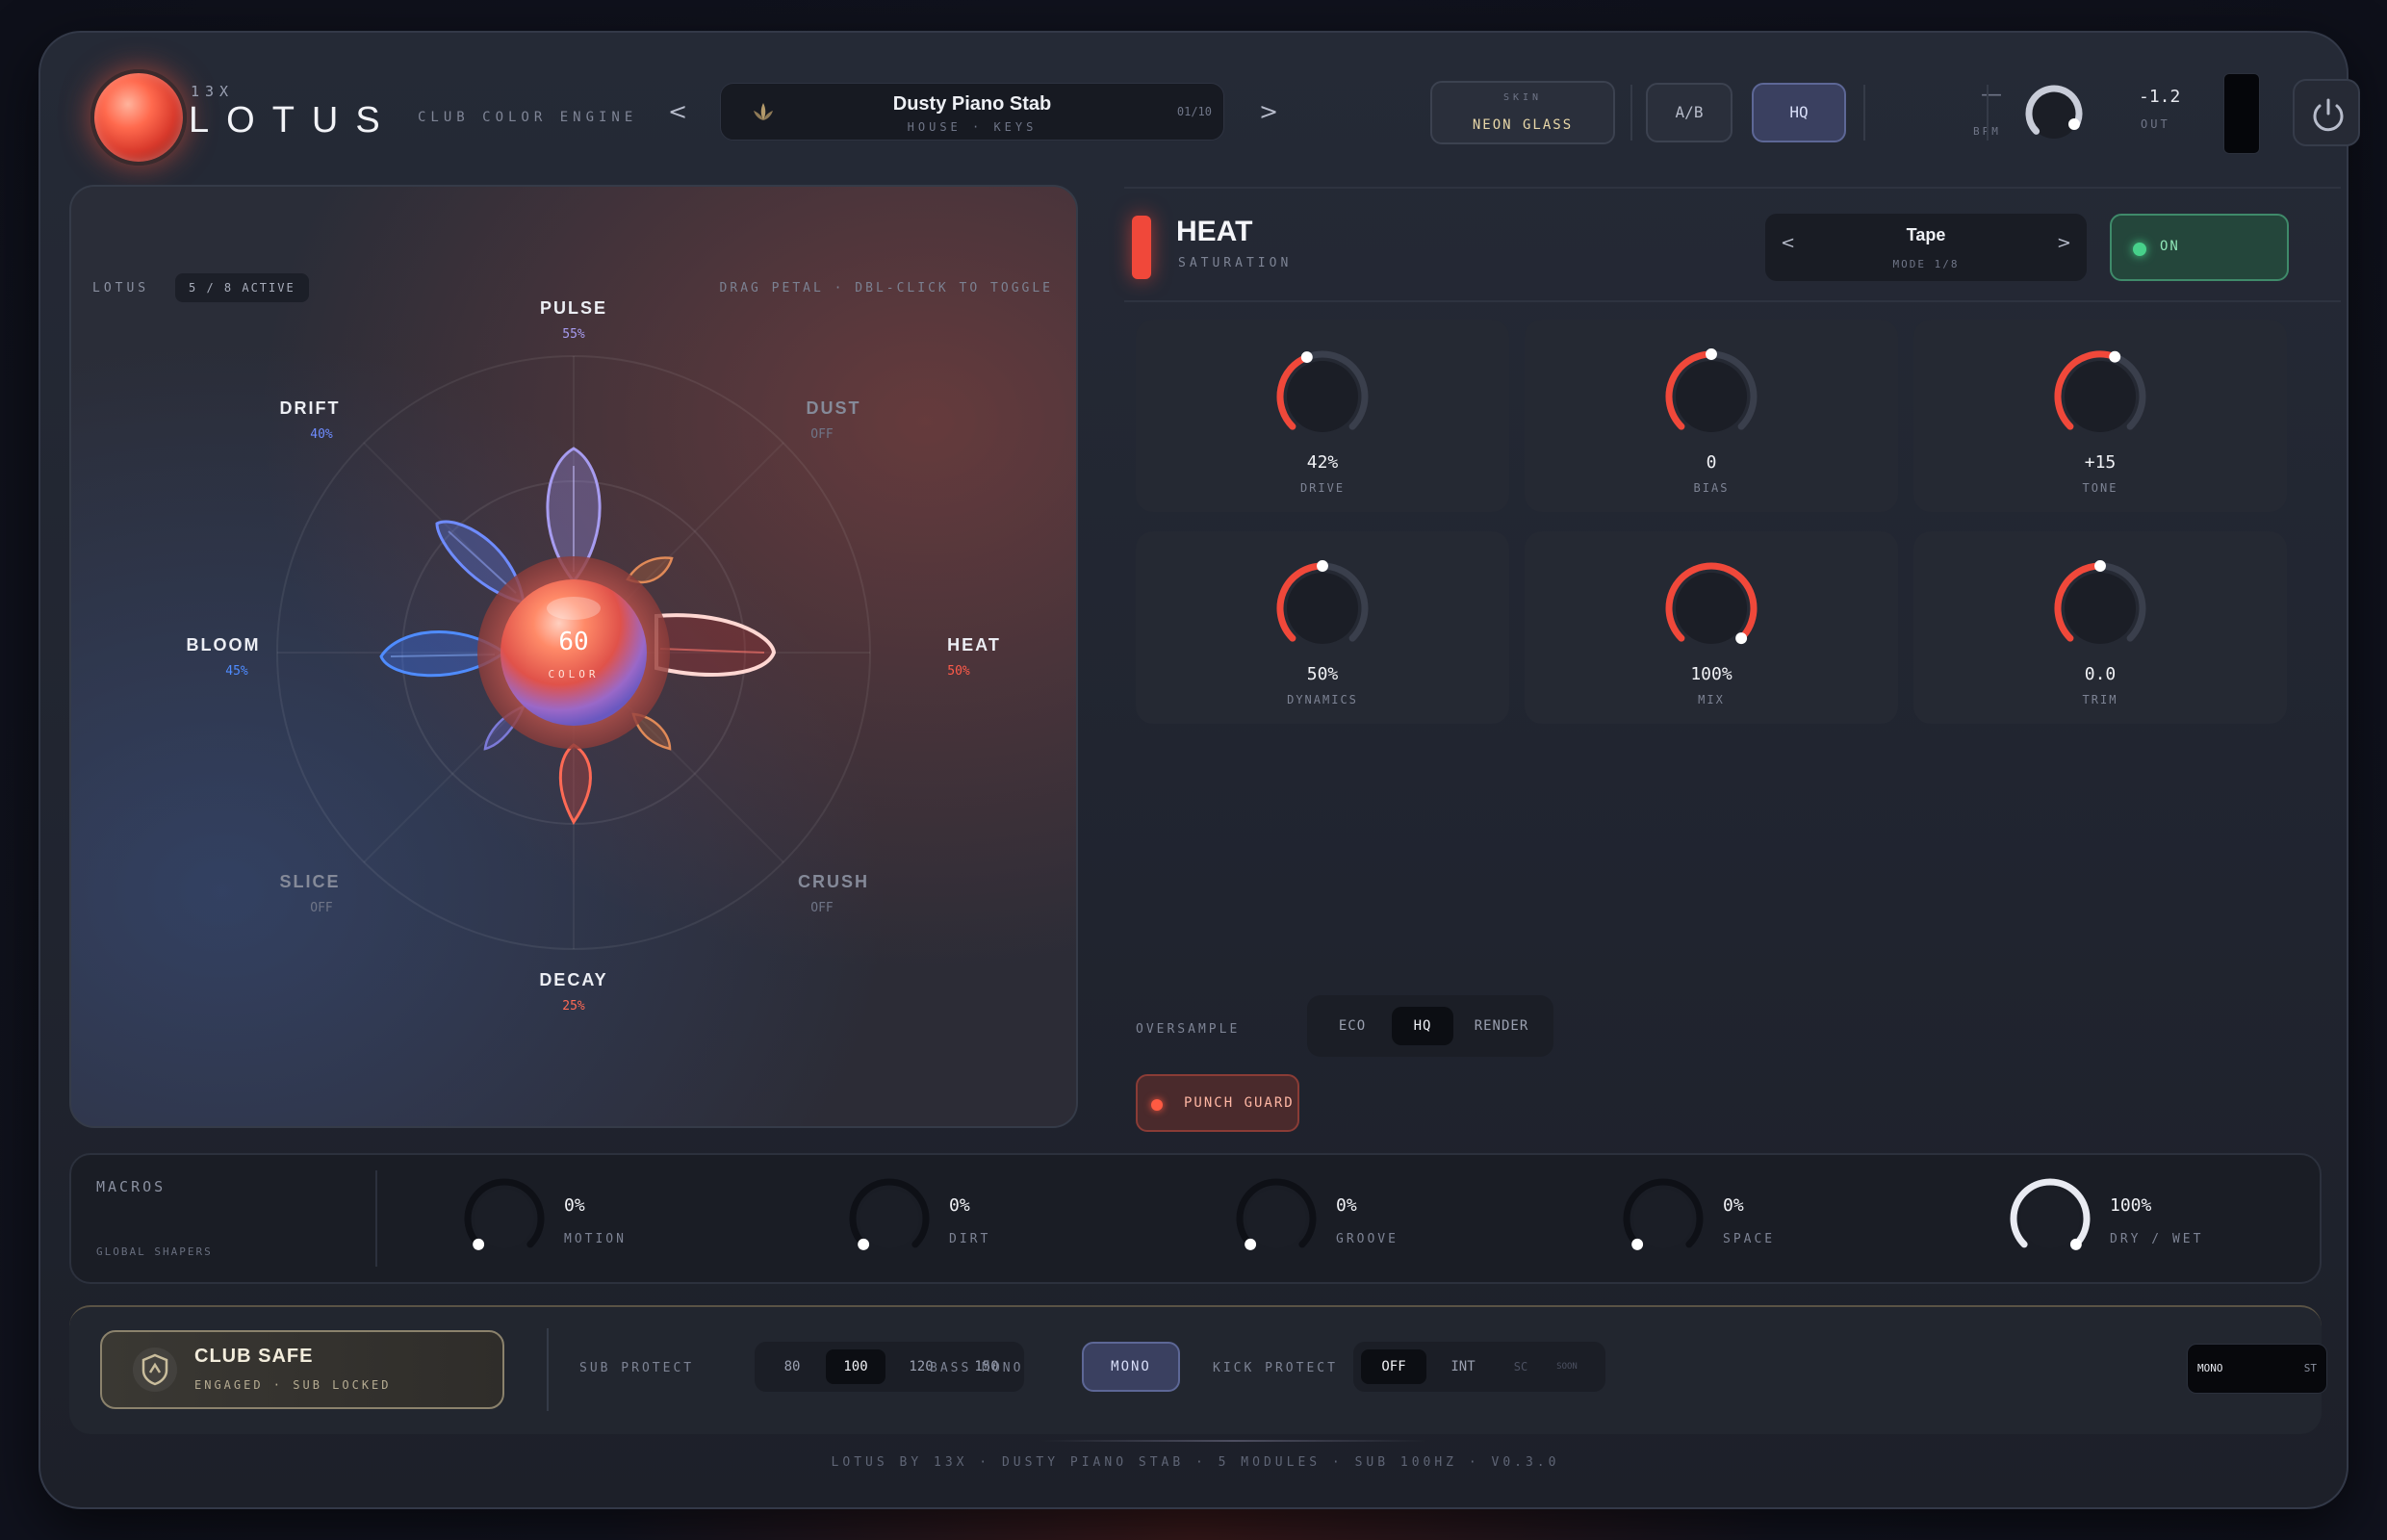 The image size is (2387, 1540). I want to click on tone-value: +15, so click(2100, 462).